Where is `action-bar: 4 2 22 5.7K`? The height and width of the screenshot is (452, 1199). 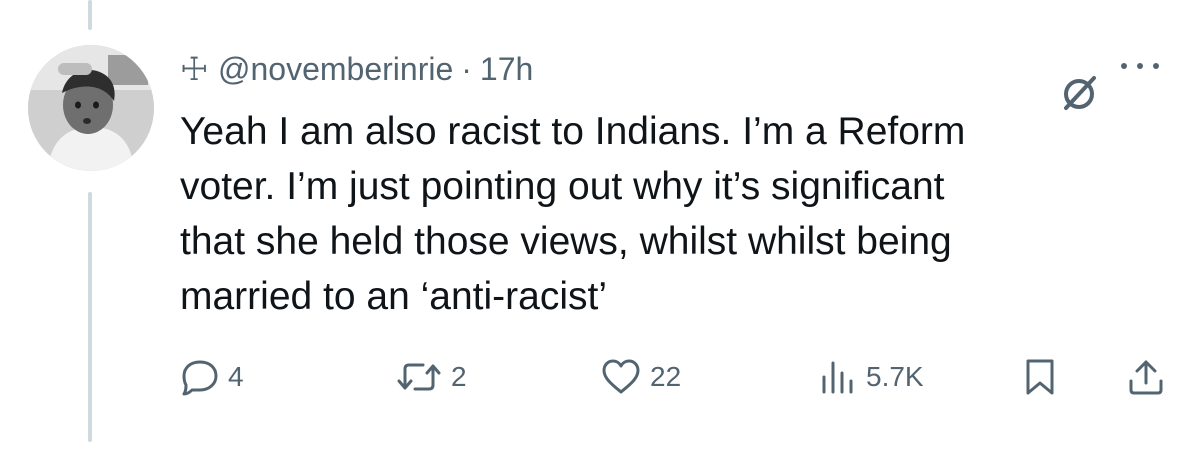 action-bar: 4 2 22 5.7K is located at coordinates (599, 377).